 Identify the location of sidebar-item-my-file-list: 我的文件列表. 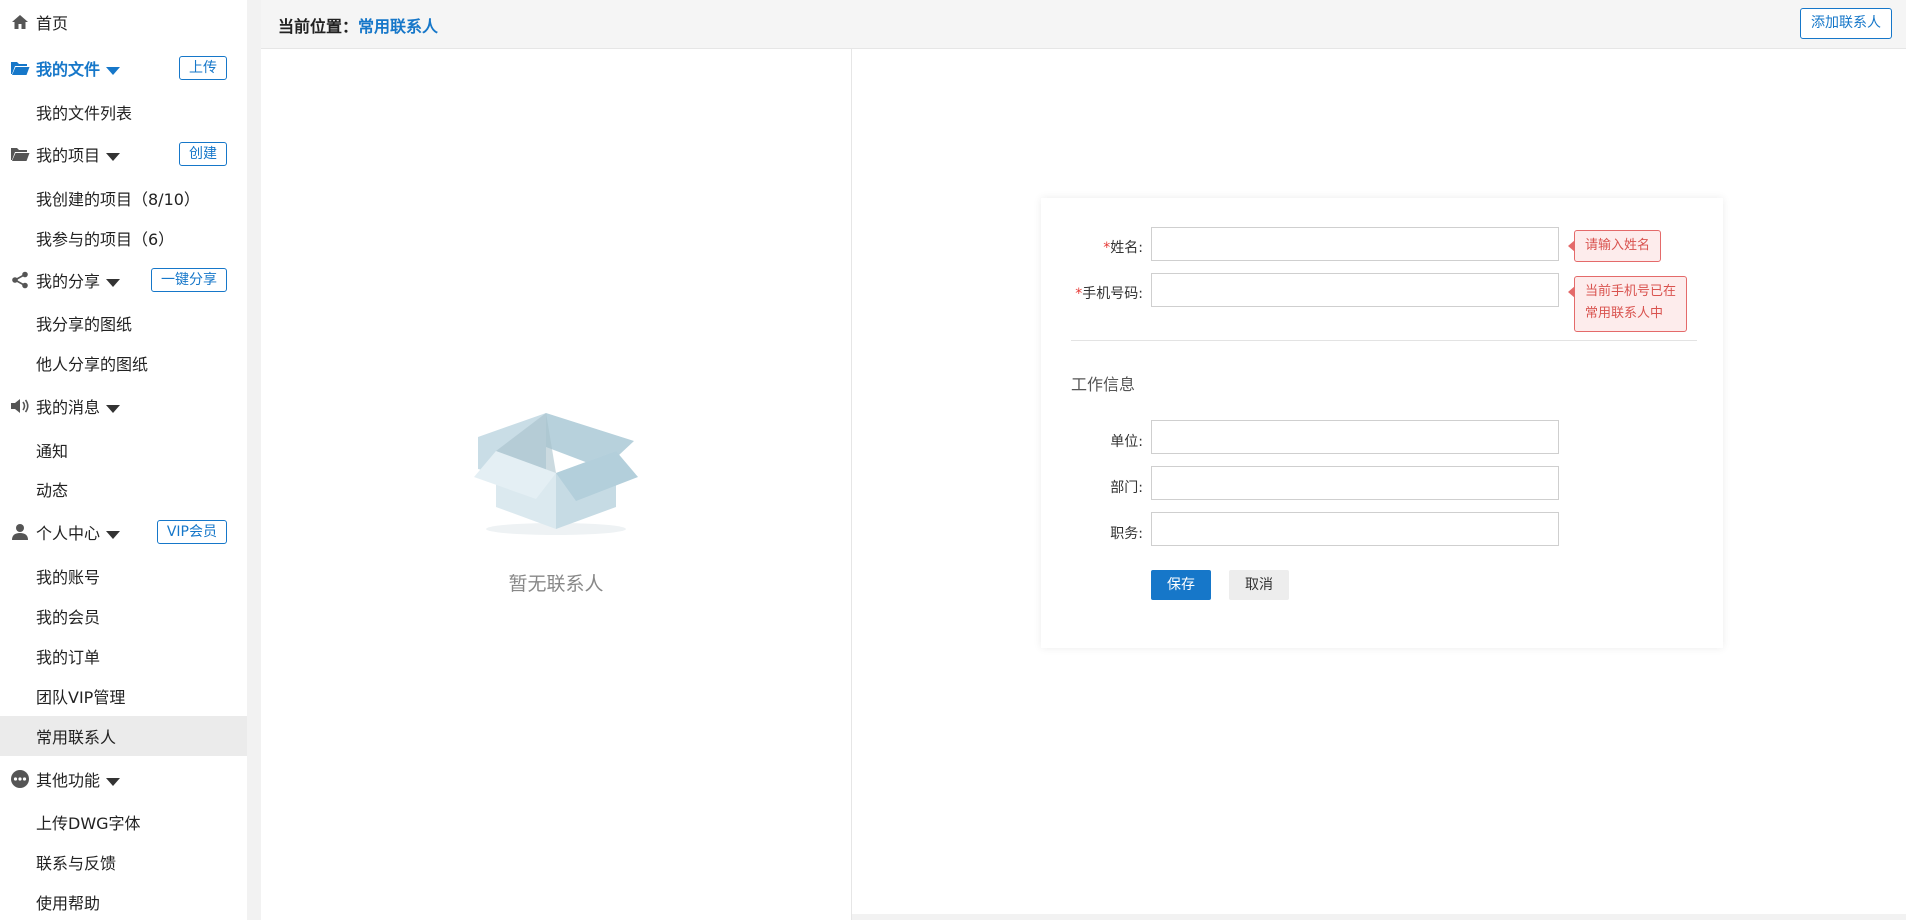
(123, 112).